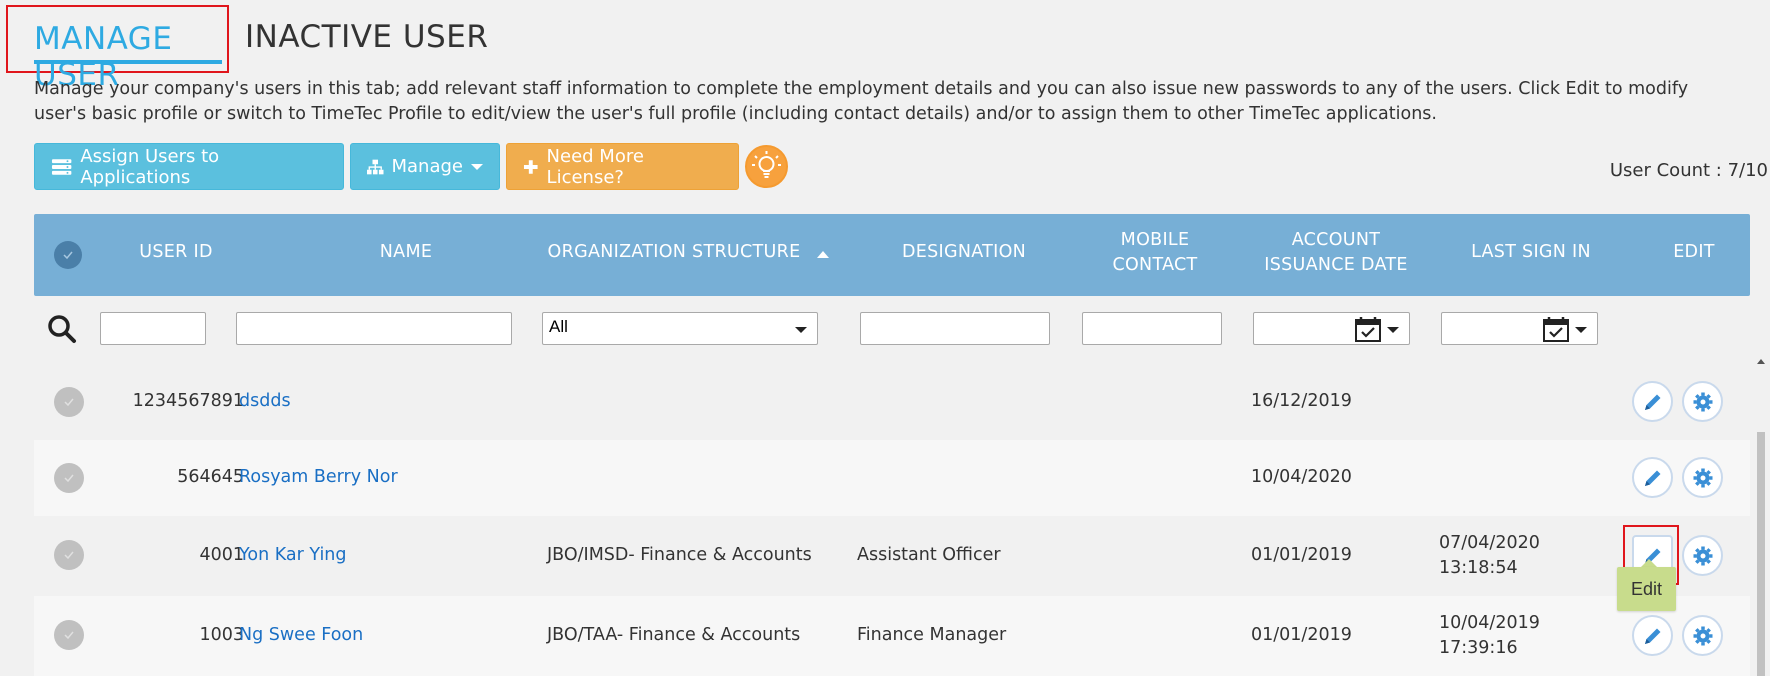  Describe the element at coordinates (964, 252) in the screenshot. I see `header-designation: DESIGNATION` at that location.